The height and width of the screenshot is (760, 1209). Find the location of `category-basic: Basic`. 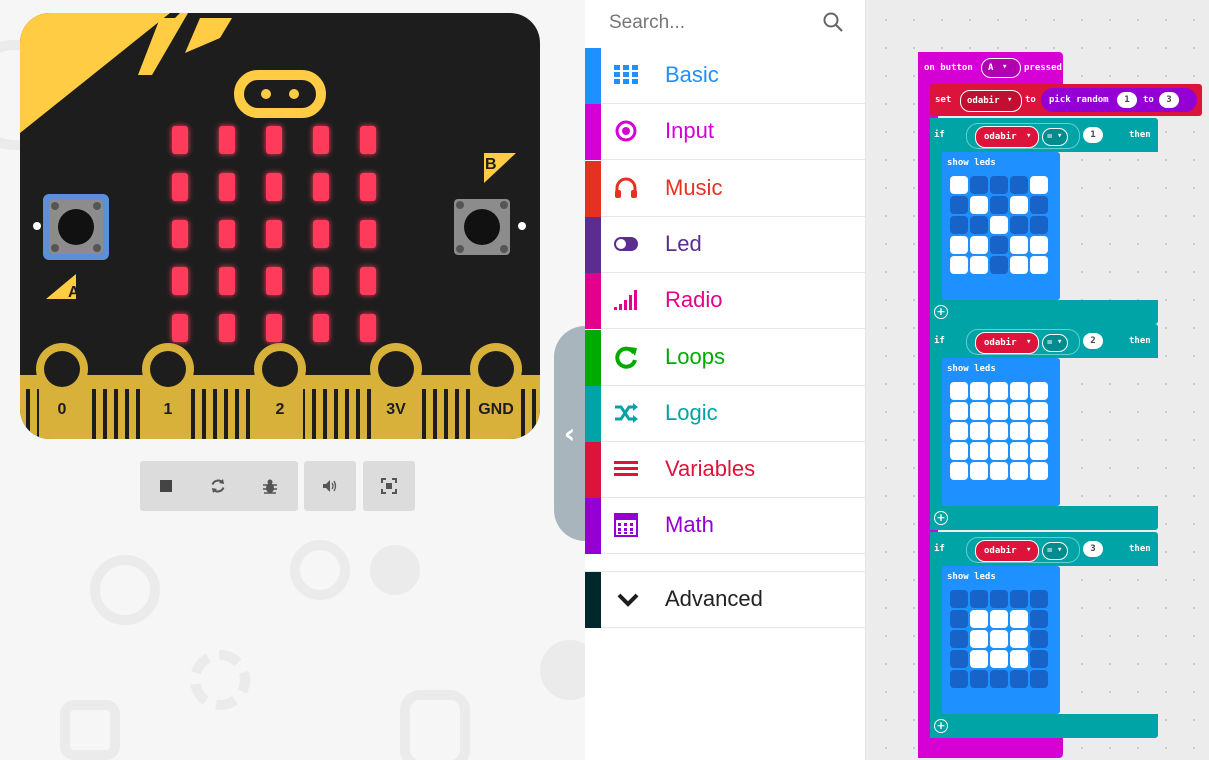

category-basic: Basic is located at coordinates (725, 76).